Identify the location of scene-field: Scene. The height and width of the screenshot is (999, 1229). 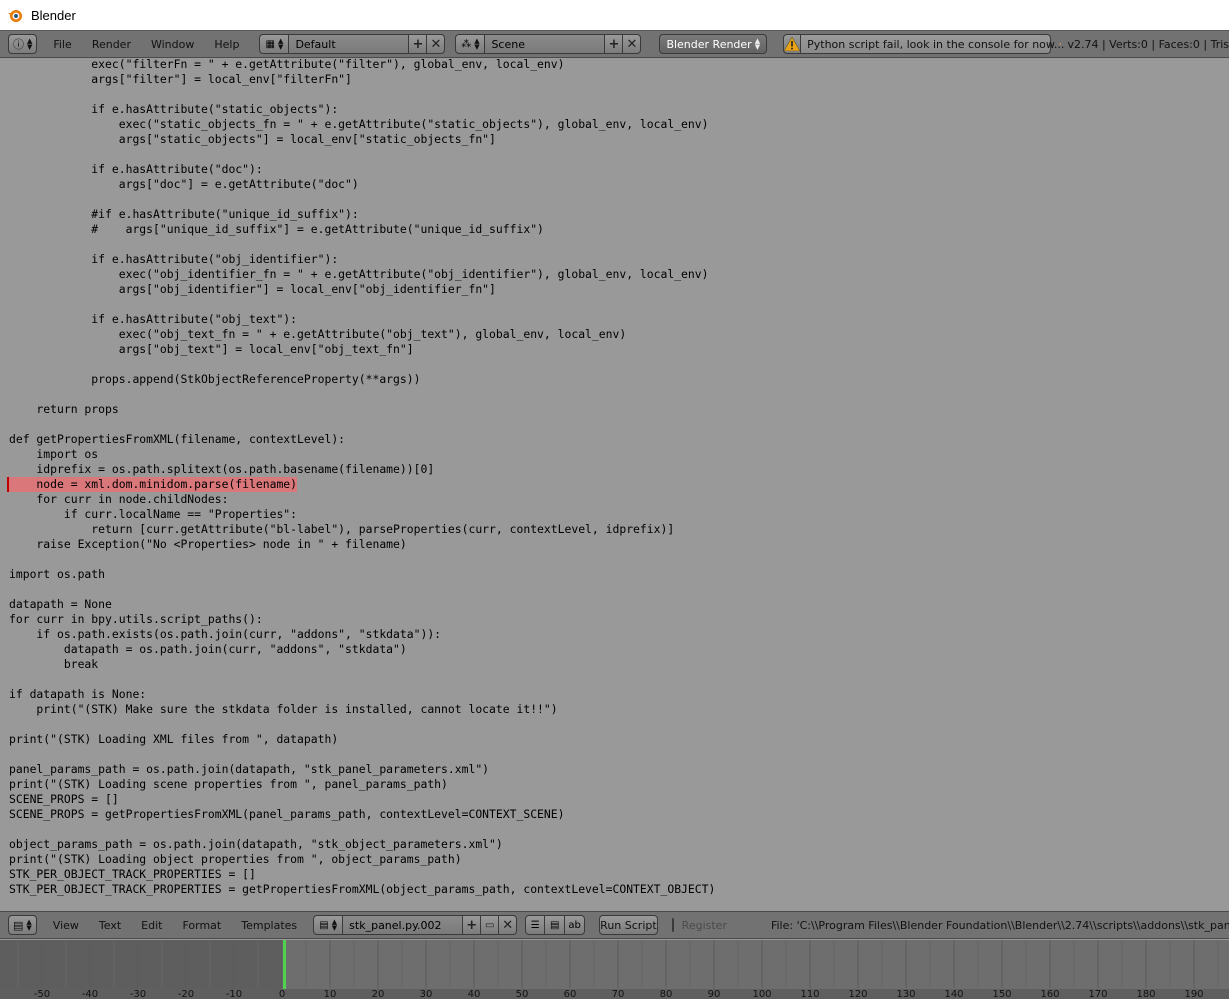
(545, 44).